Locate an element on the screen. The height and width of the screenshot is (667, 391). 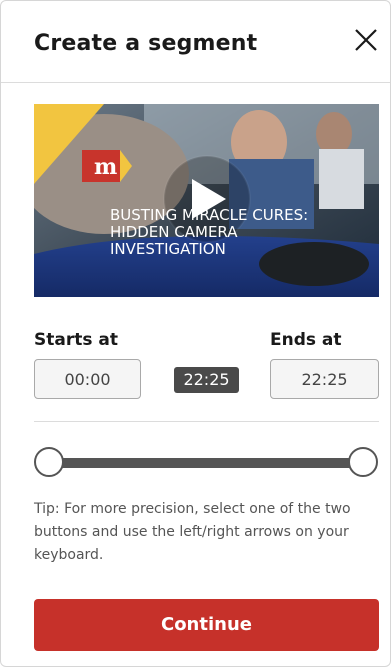
segment-slider-track is located at coordinates (207, 463).